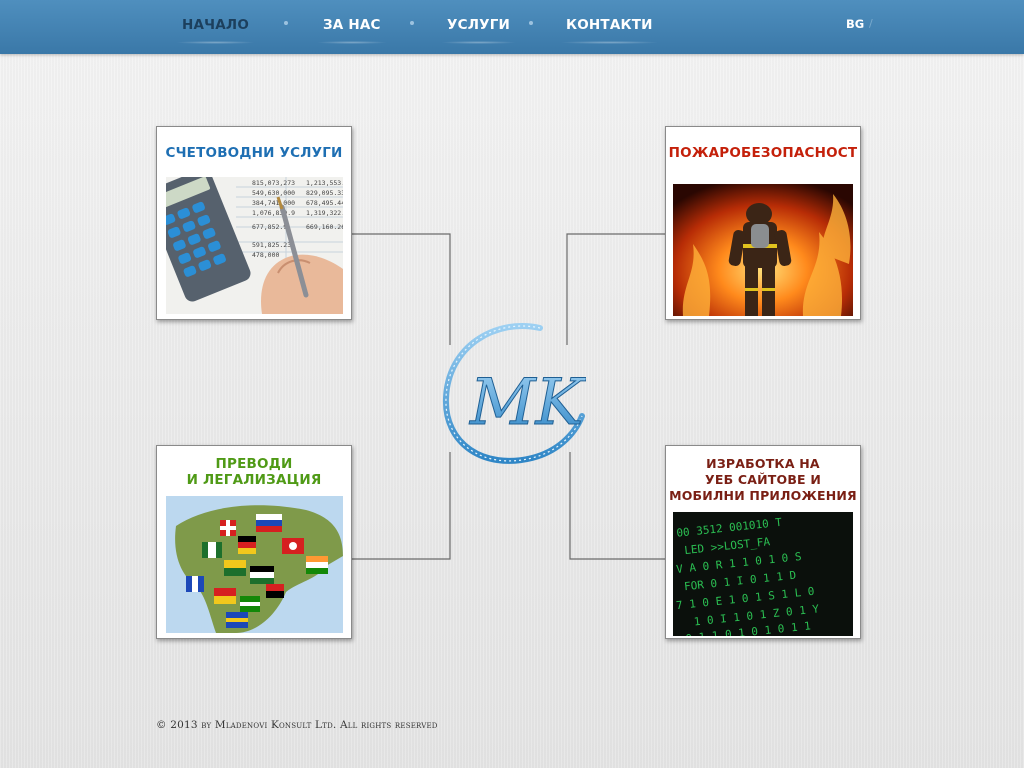 This screenshot has height=768, width=1024. Describe the element at coordinates (254, 153) in the screenshot. I see `card-title: СЧЕТОВОДНИ УСЛУГИ` at that location.